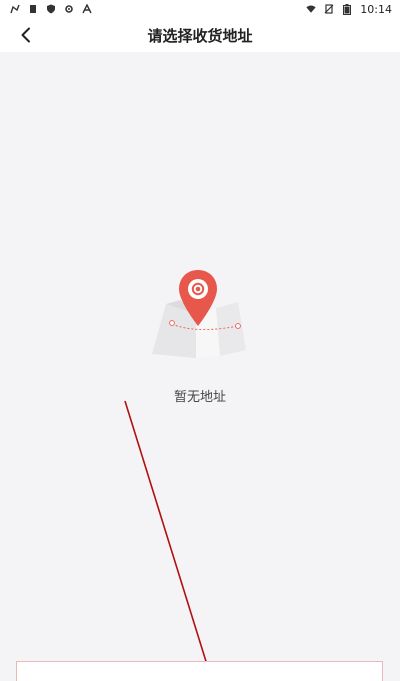 This screenshot has height=681, width=400. I want to click on page-title: 请选择收货地址, so click(200, 35).